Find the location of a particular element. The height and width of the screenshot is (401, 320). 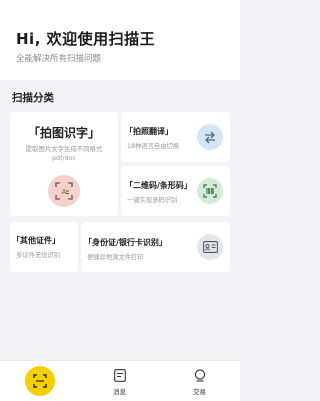

barcode-scan-icon is located at coordinates (210, 191).